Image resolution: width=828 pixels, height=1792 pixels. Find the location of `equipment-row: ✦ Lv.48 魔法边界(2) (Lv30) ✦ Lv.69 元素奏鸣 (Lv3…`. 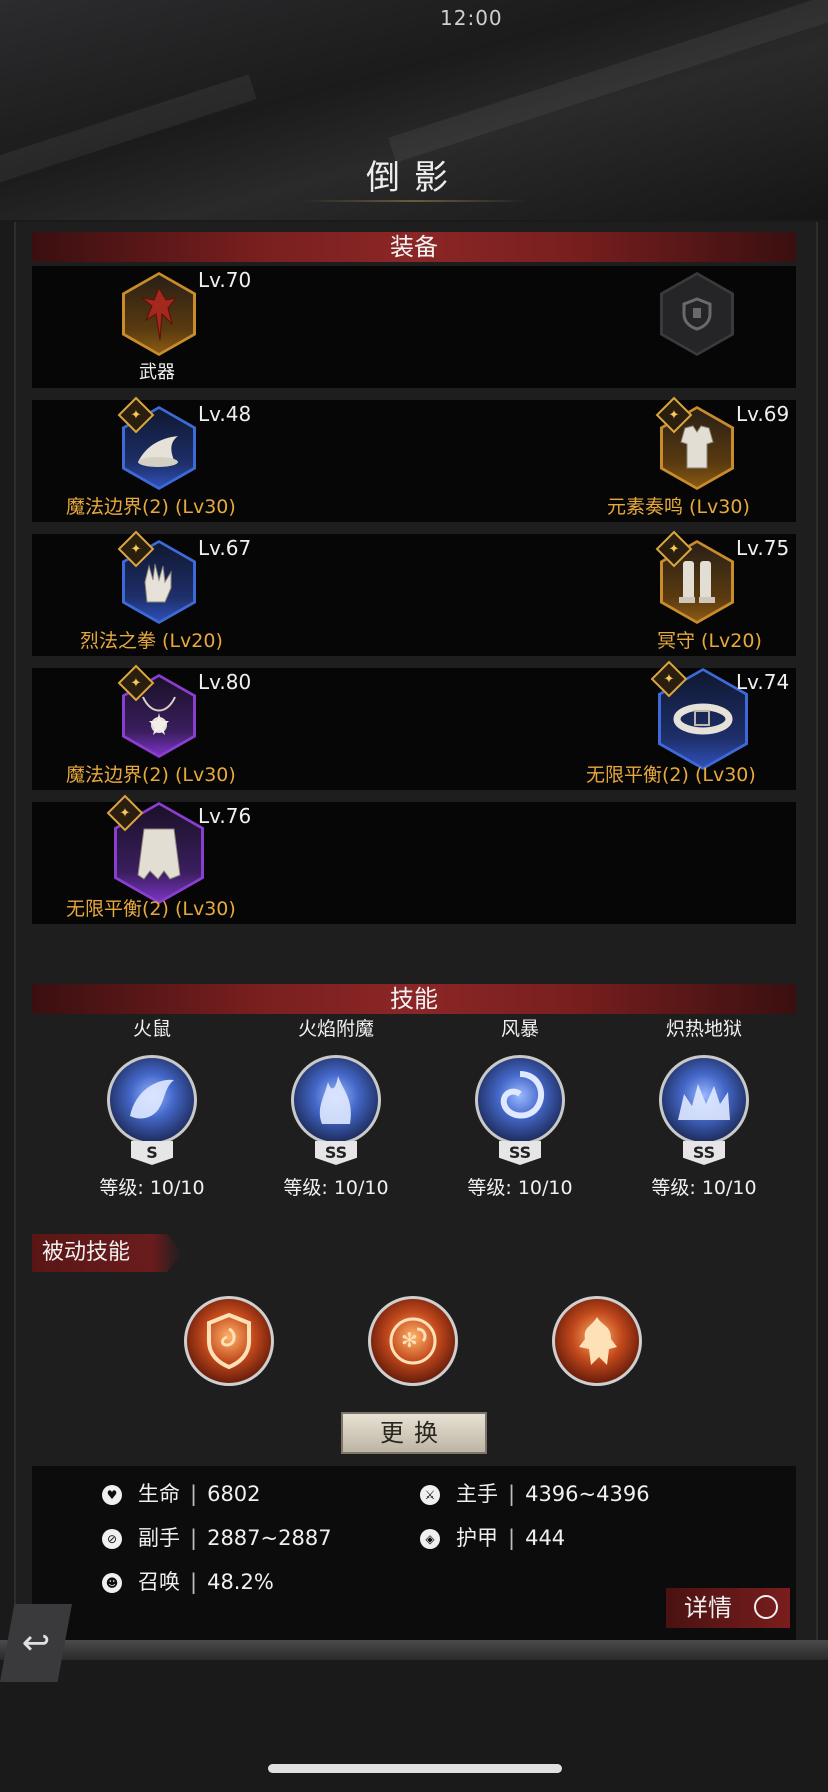

equipment-row: ✦ Lv.48 魔法边界(2) (Lv30) ✦ Lv.69 元素奏鸣 (Lv3… is located at coordinates (414, 459).